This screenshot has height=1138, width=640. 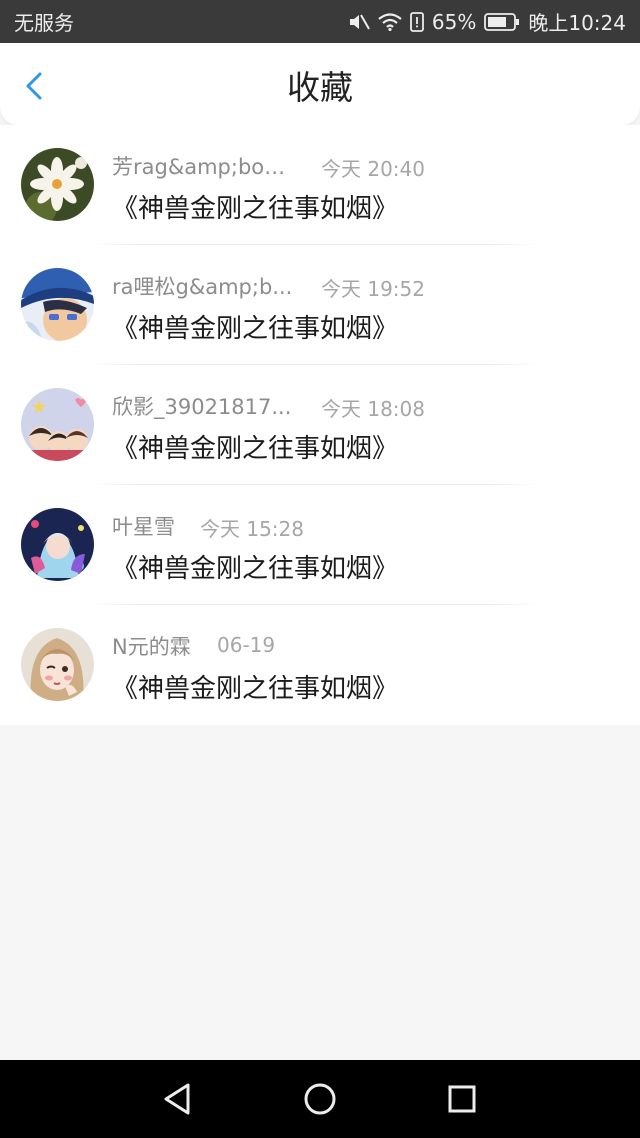 I want to click on user-name: 叶星雪, so click(x=143, y=527).